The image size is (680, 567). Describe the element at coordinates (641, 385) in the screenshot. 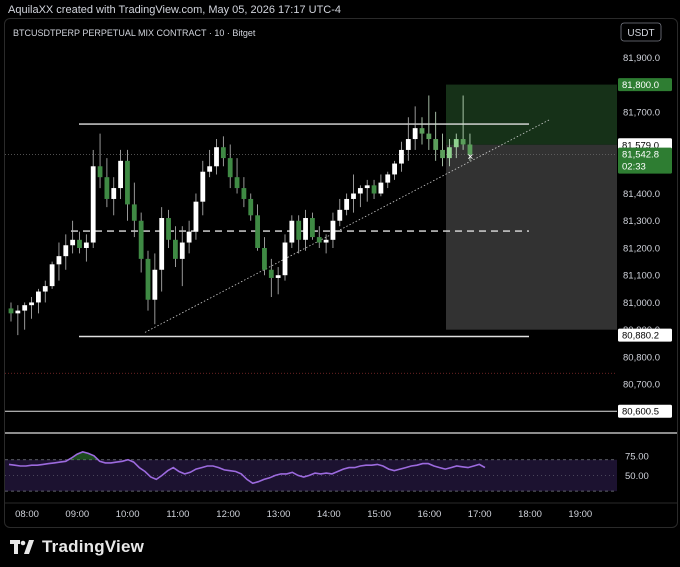

I see `y-tick-label: 80,700.0` at that location.